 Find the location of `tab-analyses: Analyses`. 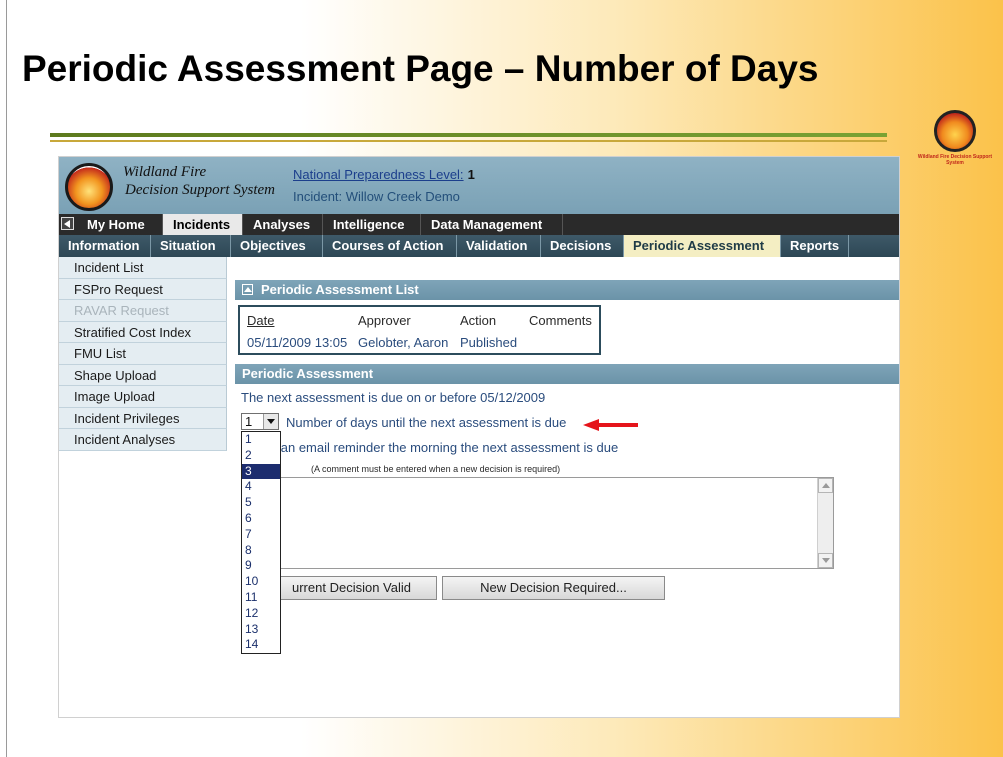

tab-analyses: Analyses is located at coordinates (283, 224).